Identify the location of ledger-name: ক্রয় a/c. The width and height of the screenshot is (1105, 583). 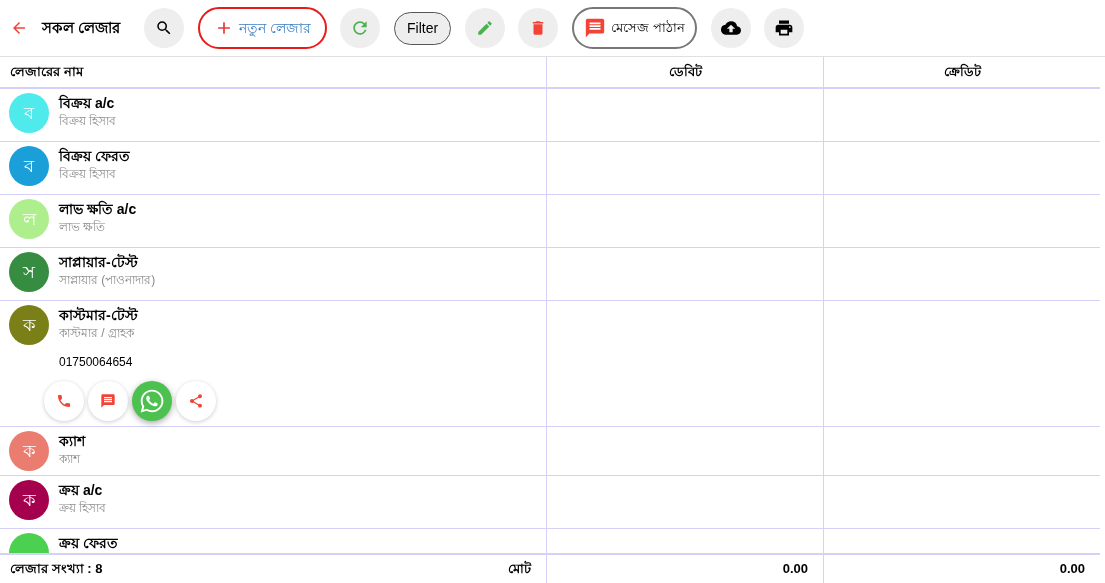
(81, 490).